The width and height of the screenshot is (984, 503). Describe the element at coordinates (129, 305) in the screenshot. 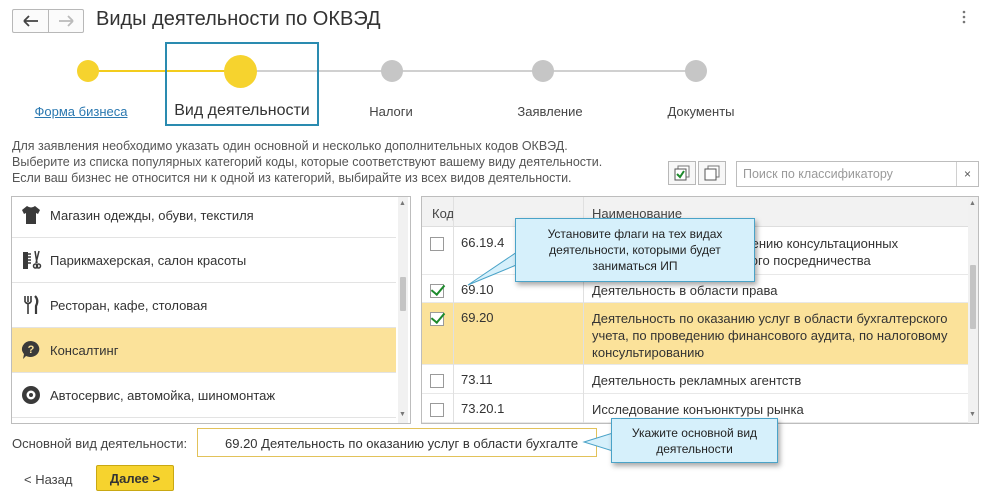

I see `category-label: Ресторан, кафе, столовая` at that location.